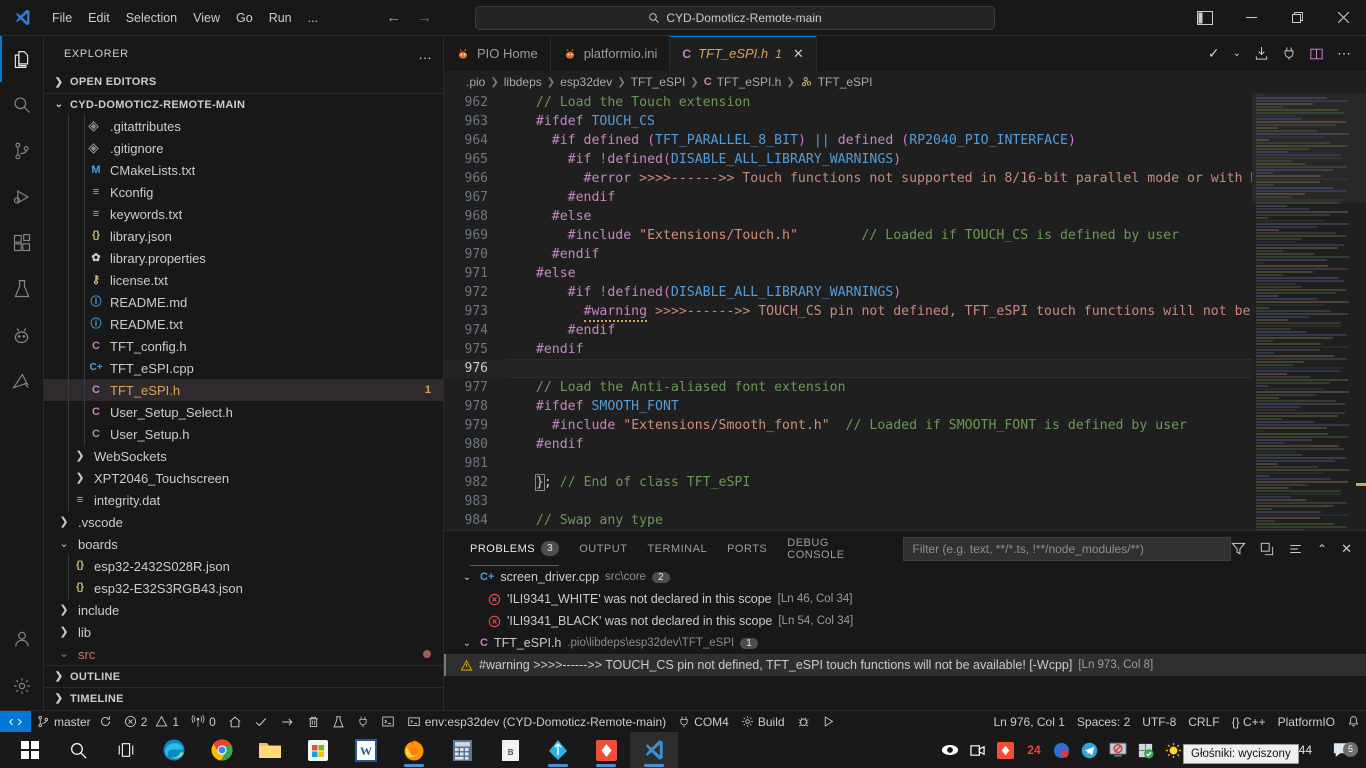 Image resolution: width=1366 pixels, height=768 pixels. I want to click on code-line: 968 #else, so click(848, 216).